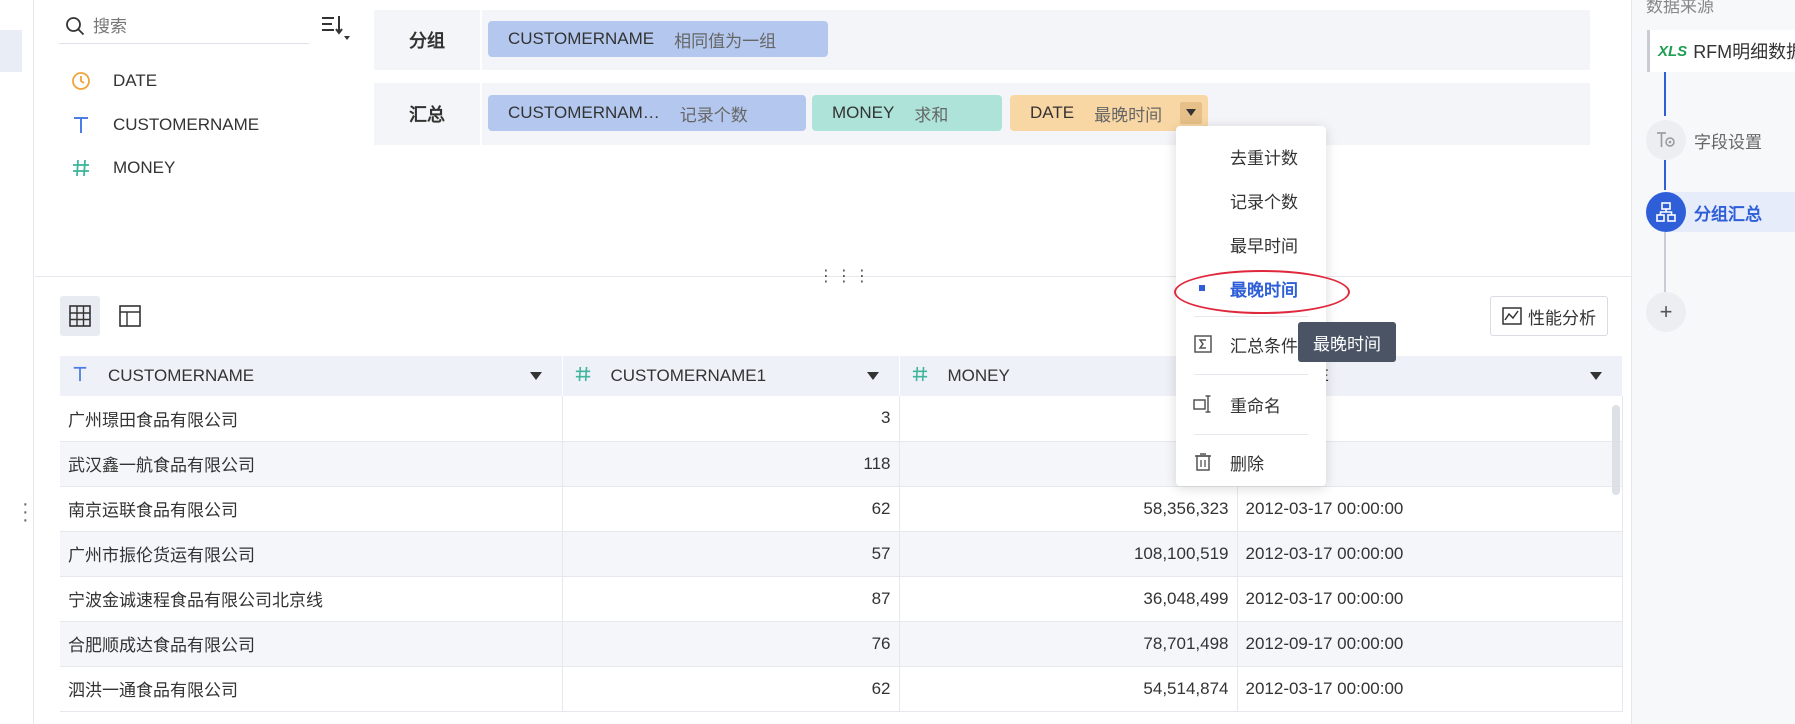  Describe the element at coordinates (130, 316) in the screenshot. I see `layout-view-button` at that location.